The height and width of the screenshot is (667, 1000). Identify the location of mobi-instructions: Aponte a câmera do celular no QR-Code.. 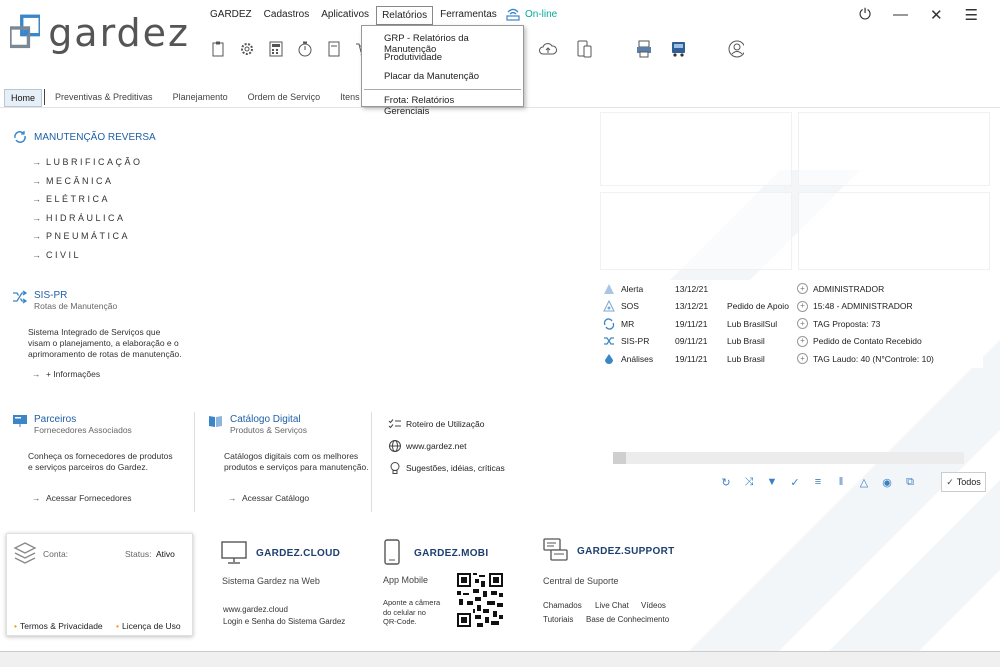
(411, 612).